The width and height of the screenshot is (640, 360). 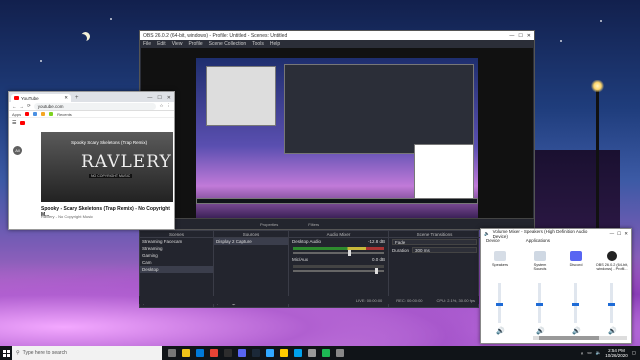 I want to click on back-icon: ←, so click(x=14, y=106).